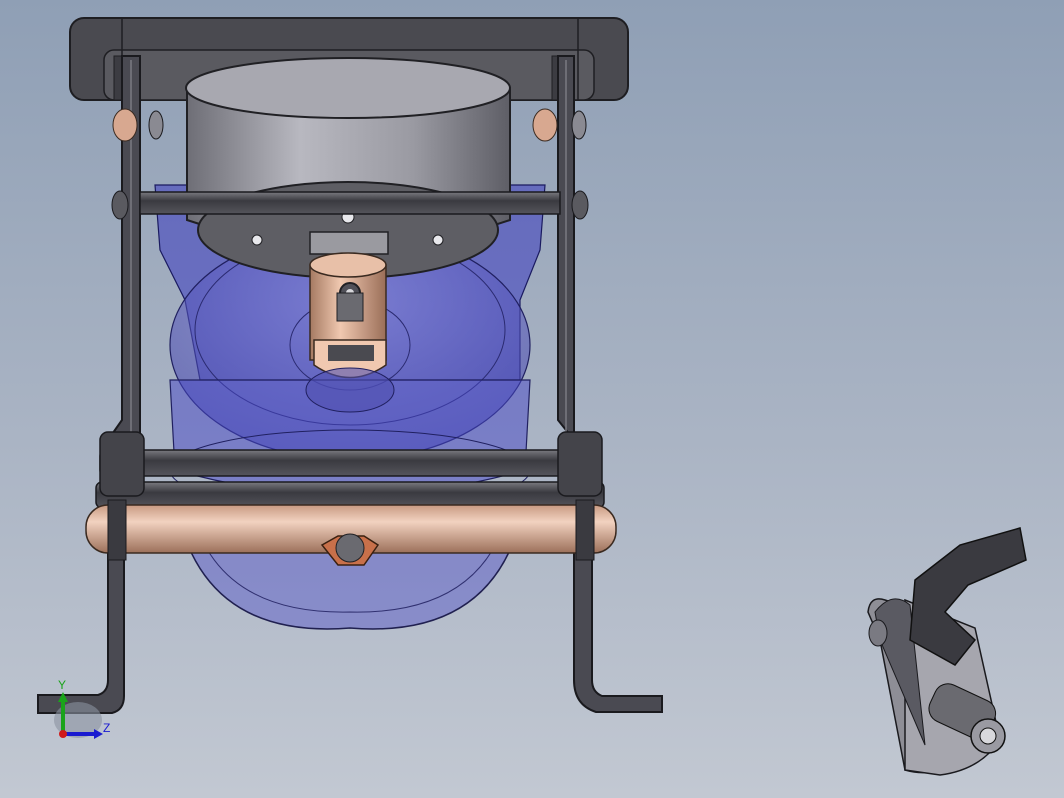 The height and width of the screenshot is (798, 1064). I want to click on upper-cross-rod, so click(350, 203).